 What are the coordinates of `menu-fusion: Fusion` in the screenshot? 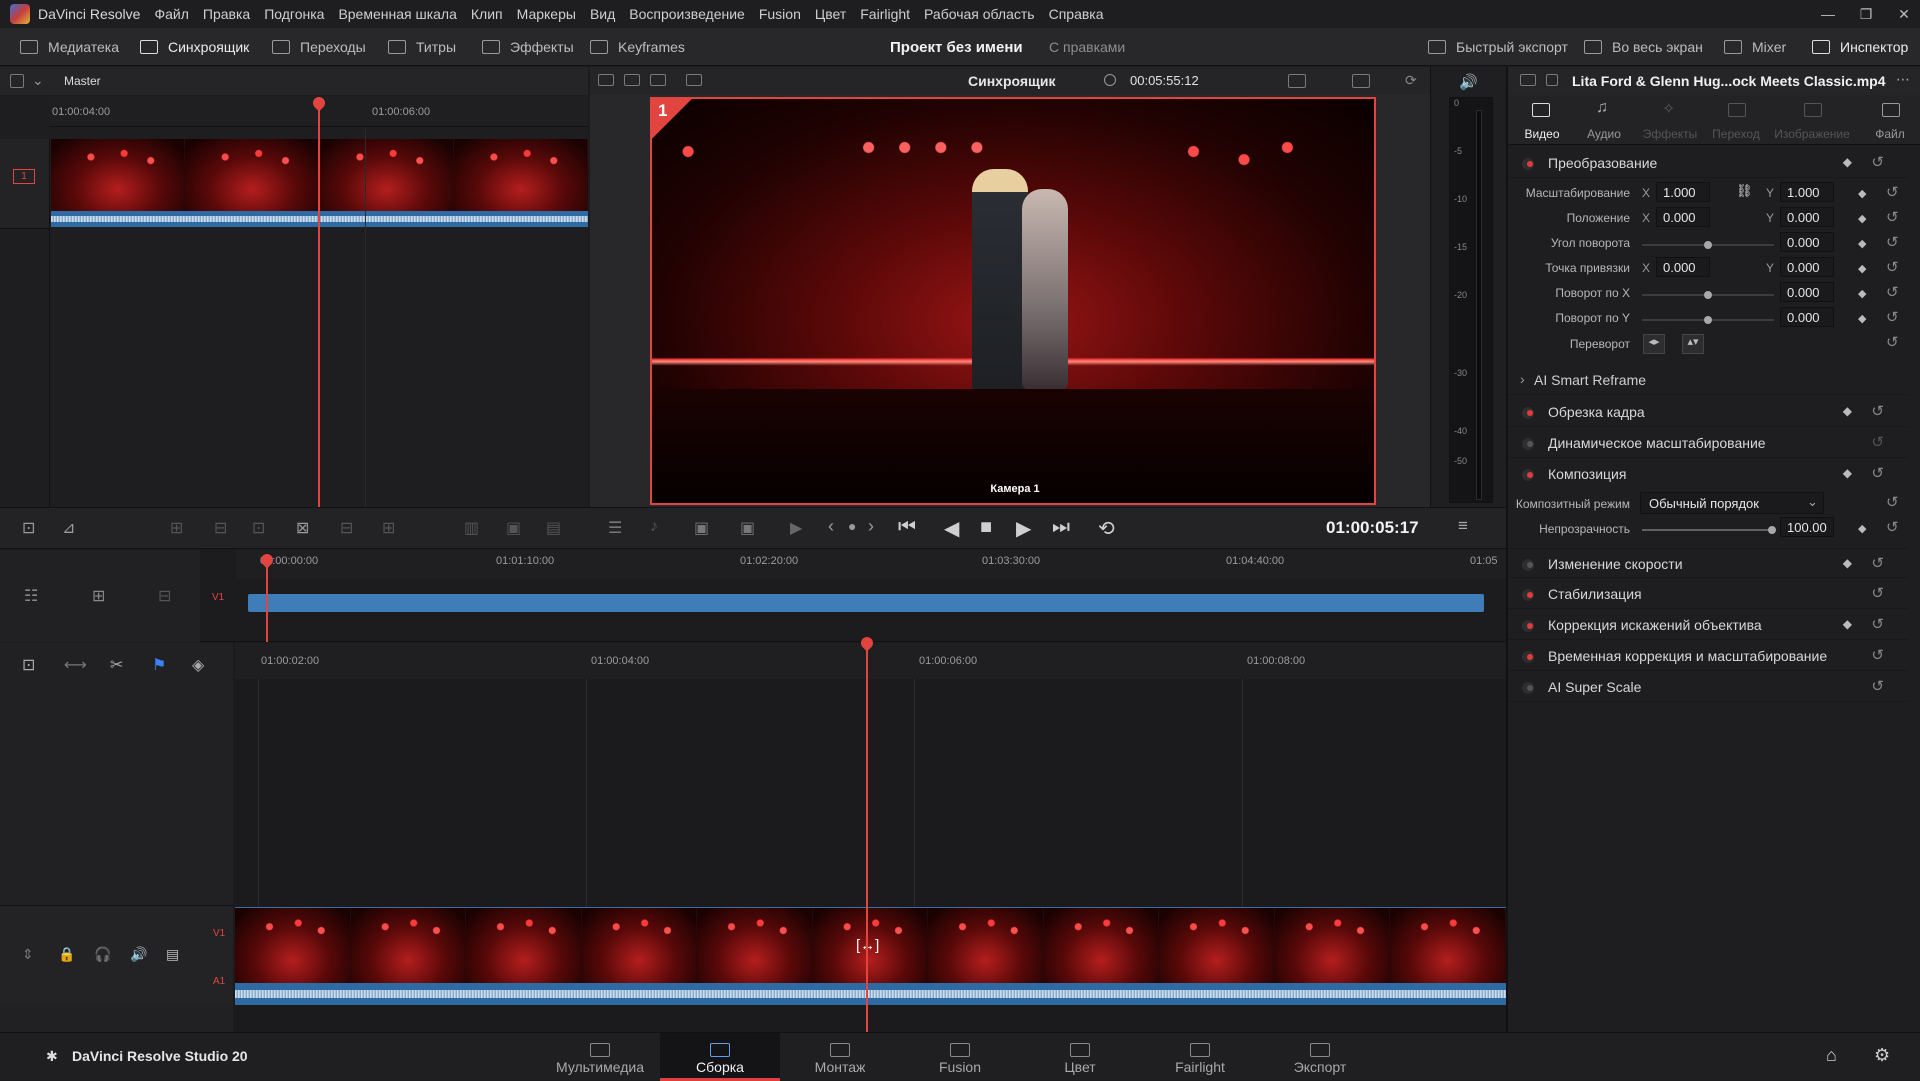 It's located at (780, 14).